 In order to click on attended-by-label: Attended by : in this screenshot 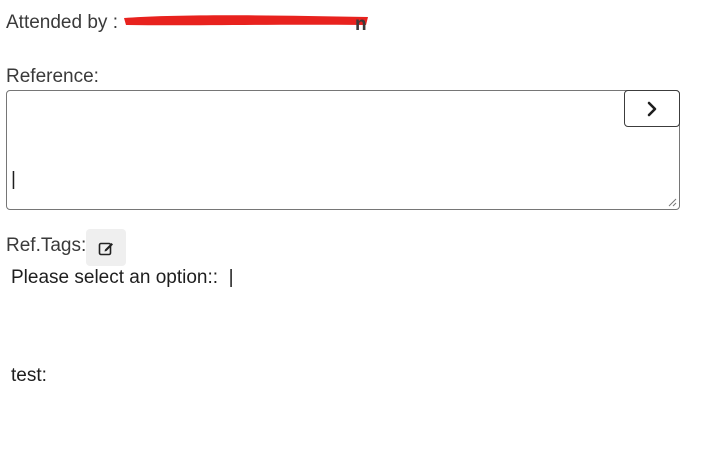, I will do `click(62, 22)`.